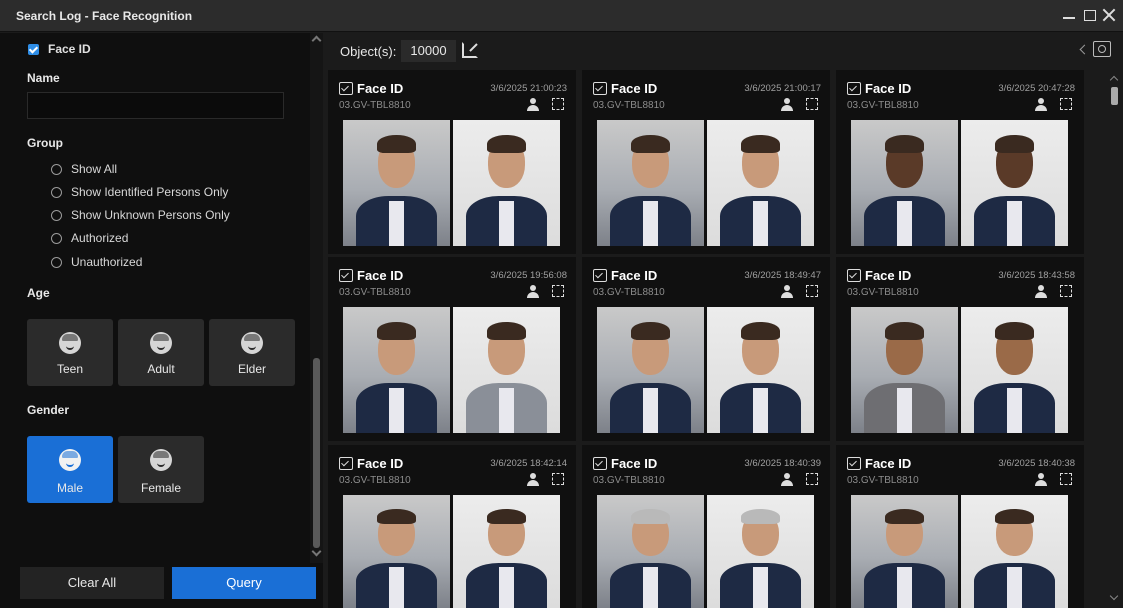 The width and height of the screenshot is (1123, 608). What do you see at coordinates (960, 162) in the screenshot?
I see `result-card: Face ID 3/6/2025 20:47:28 03.GV-TBL8810` at bounding box center [960, 162].